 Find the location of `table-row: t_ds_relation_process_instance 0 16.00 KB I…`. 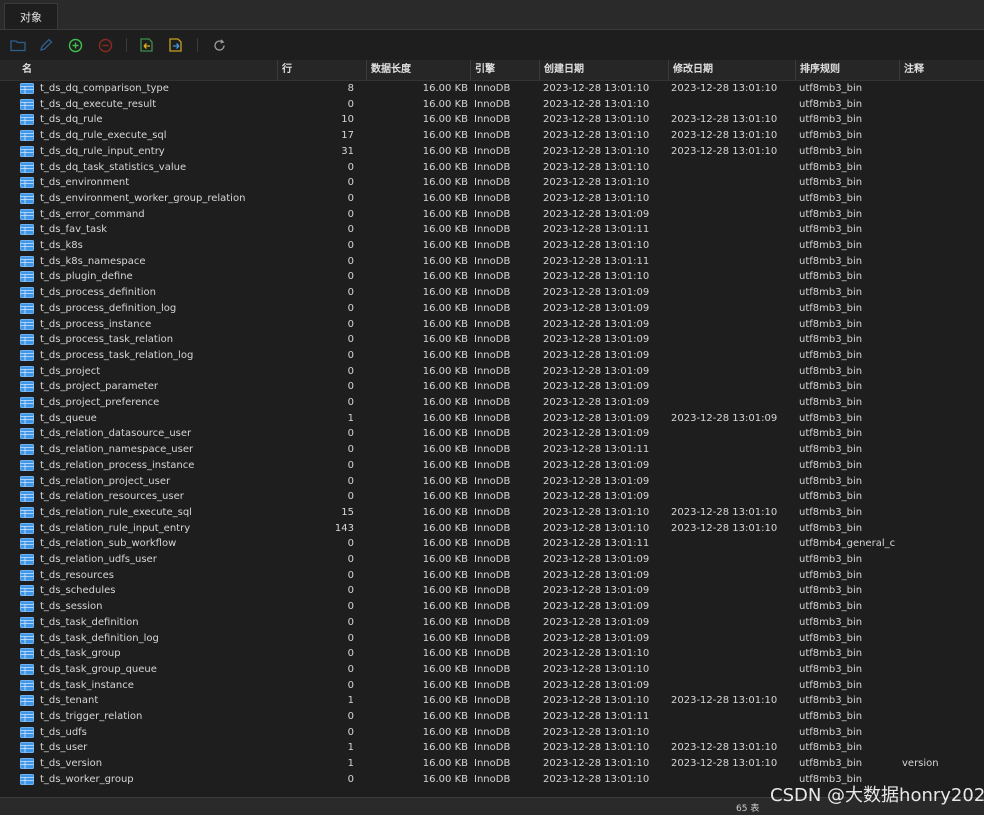

table-row: t_ds_relation_process_instance 0 16.00 KB I… is located at coordinates (492, 466).